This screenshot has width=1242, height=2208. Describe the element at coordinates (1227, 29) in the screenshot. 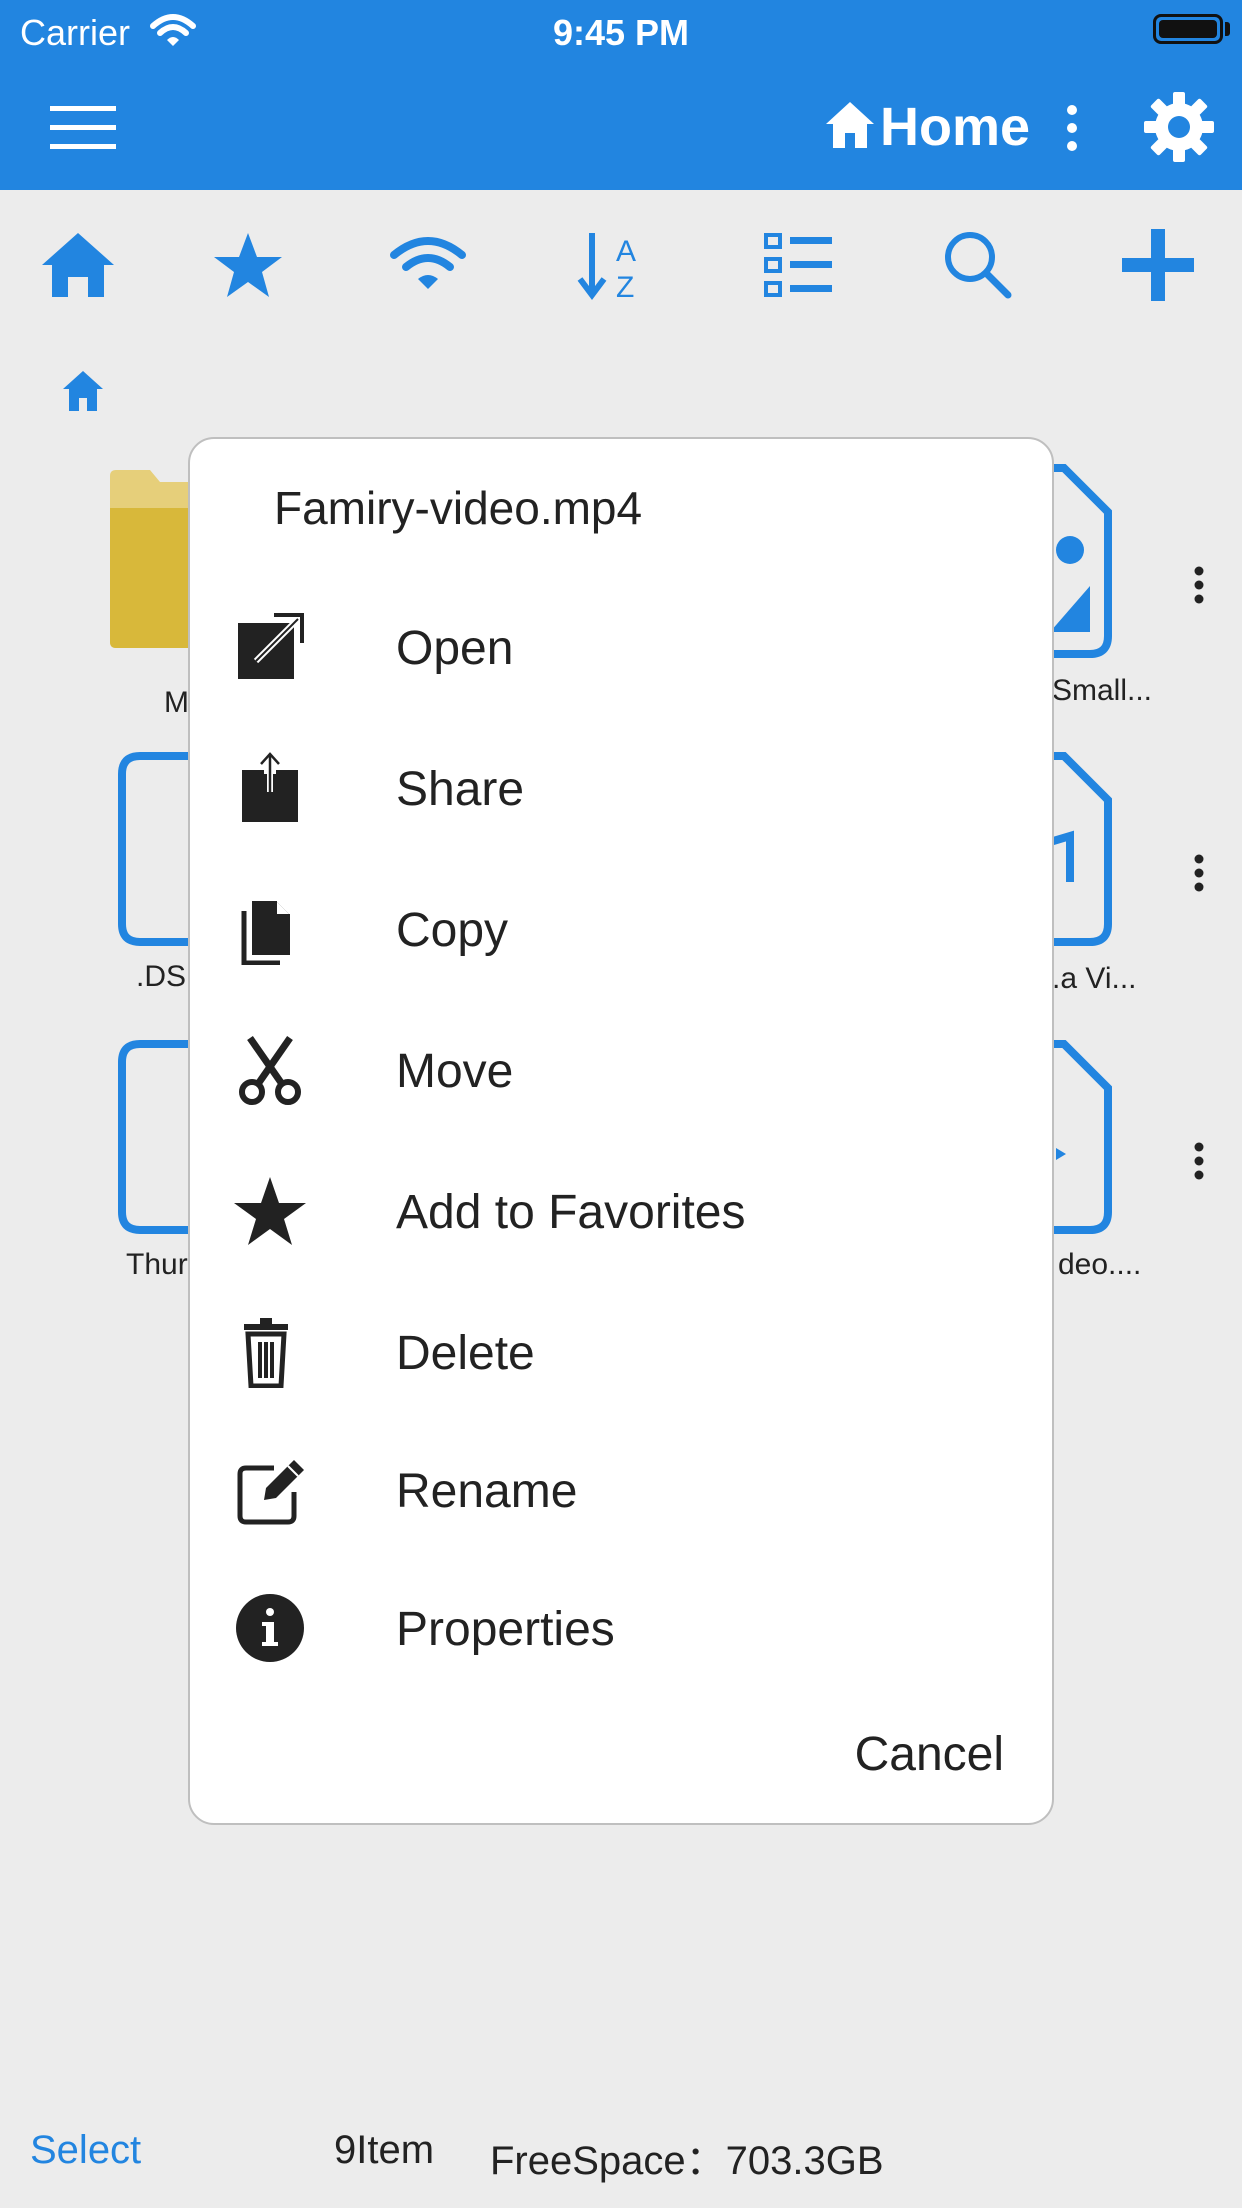

I see `battery-tip` at that location.